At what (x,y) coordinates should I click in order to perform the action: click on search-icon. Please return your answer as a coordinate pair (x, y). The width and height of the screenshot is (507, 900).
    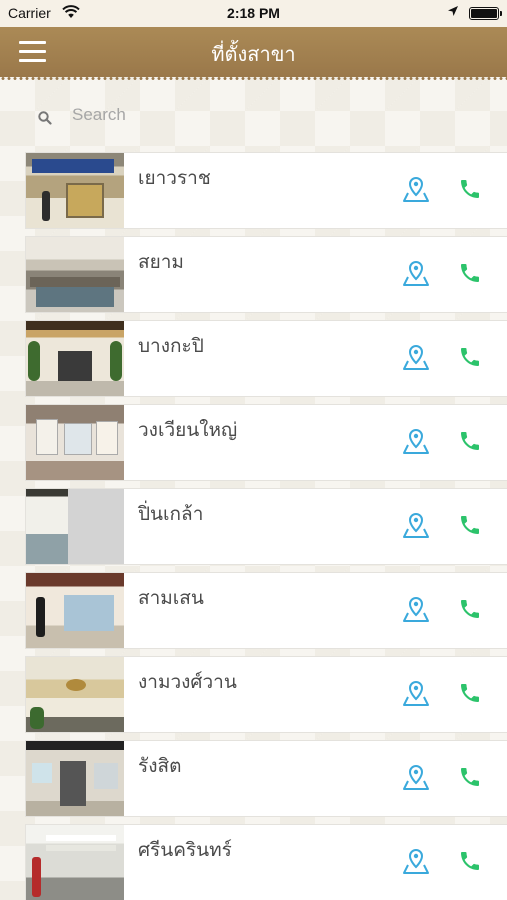
    Looking at the image, I should click on (45, 119).